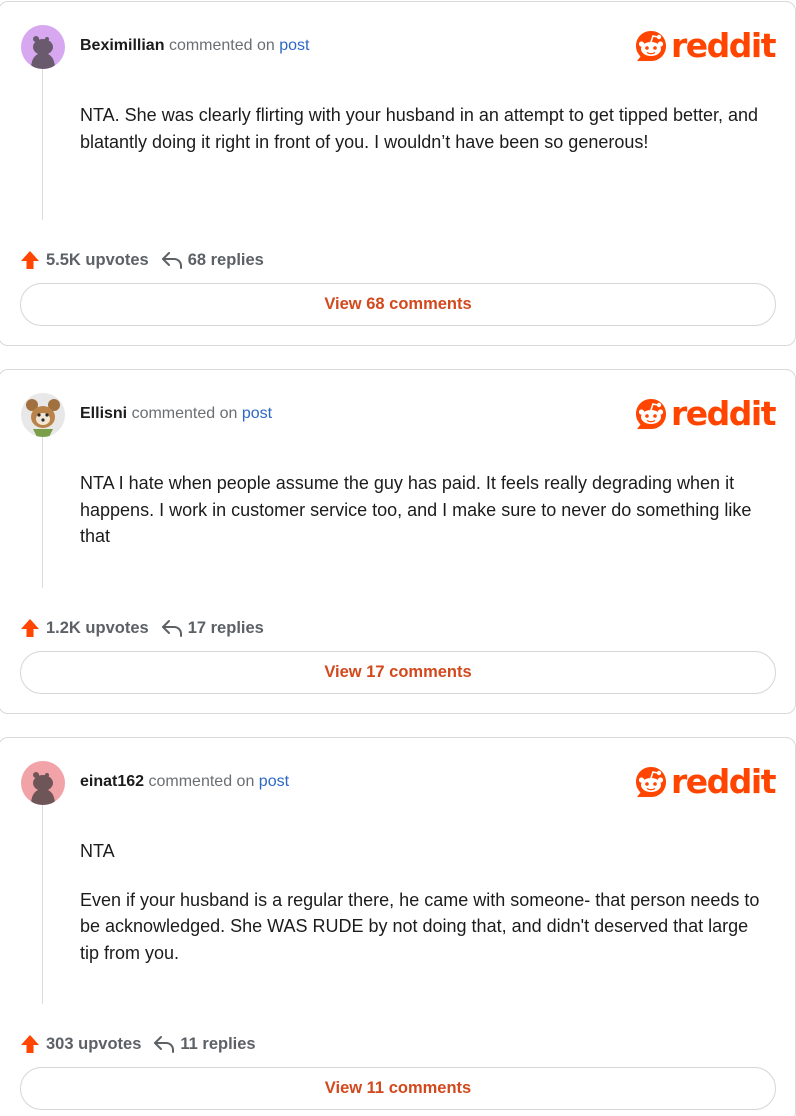 This screenshot has height=1116, width=796. What do you see at coordinates (398, 672) in the screenshot?
I see `view-comments-button: View 17 comments` at bounding box center [398, 672].